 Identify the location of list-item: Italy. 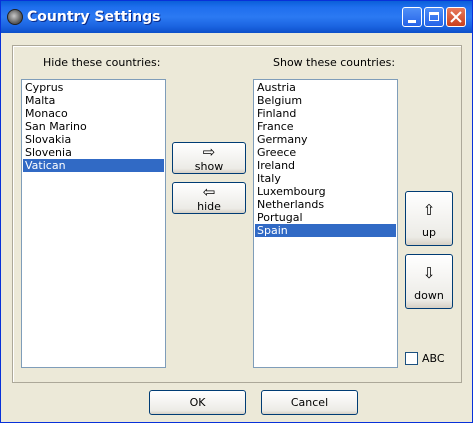
(325, 178).